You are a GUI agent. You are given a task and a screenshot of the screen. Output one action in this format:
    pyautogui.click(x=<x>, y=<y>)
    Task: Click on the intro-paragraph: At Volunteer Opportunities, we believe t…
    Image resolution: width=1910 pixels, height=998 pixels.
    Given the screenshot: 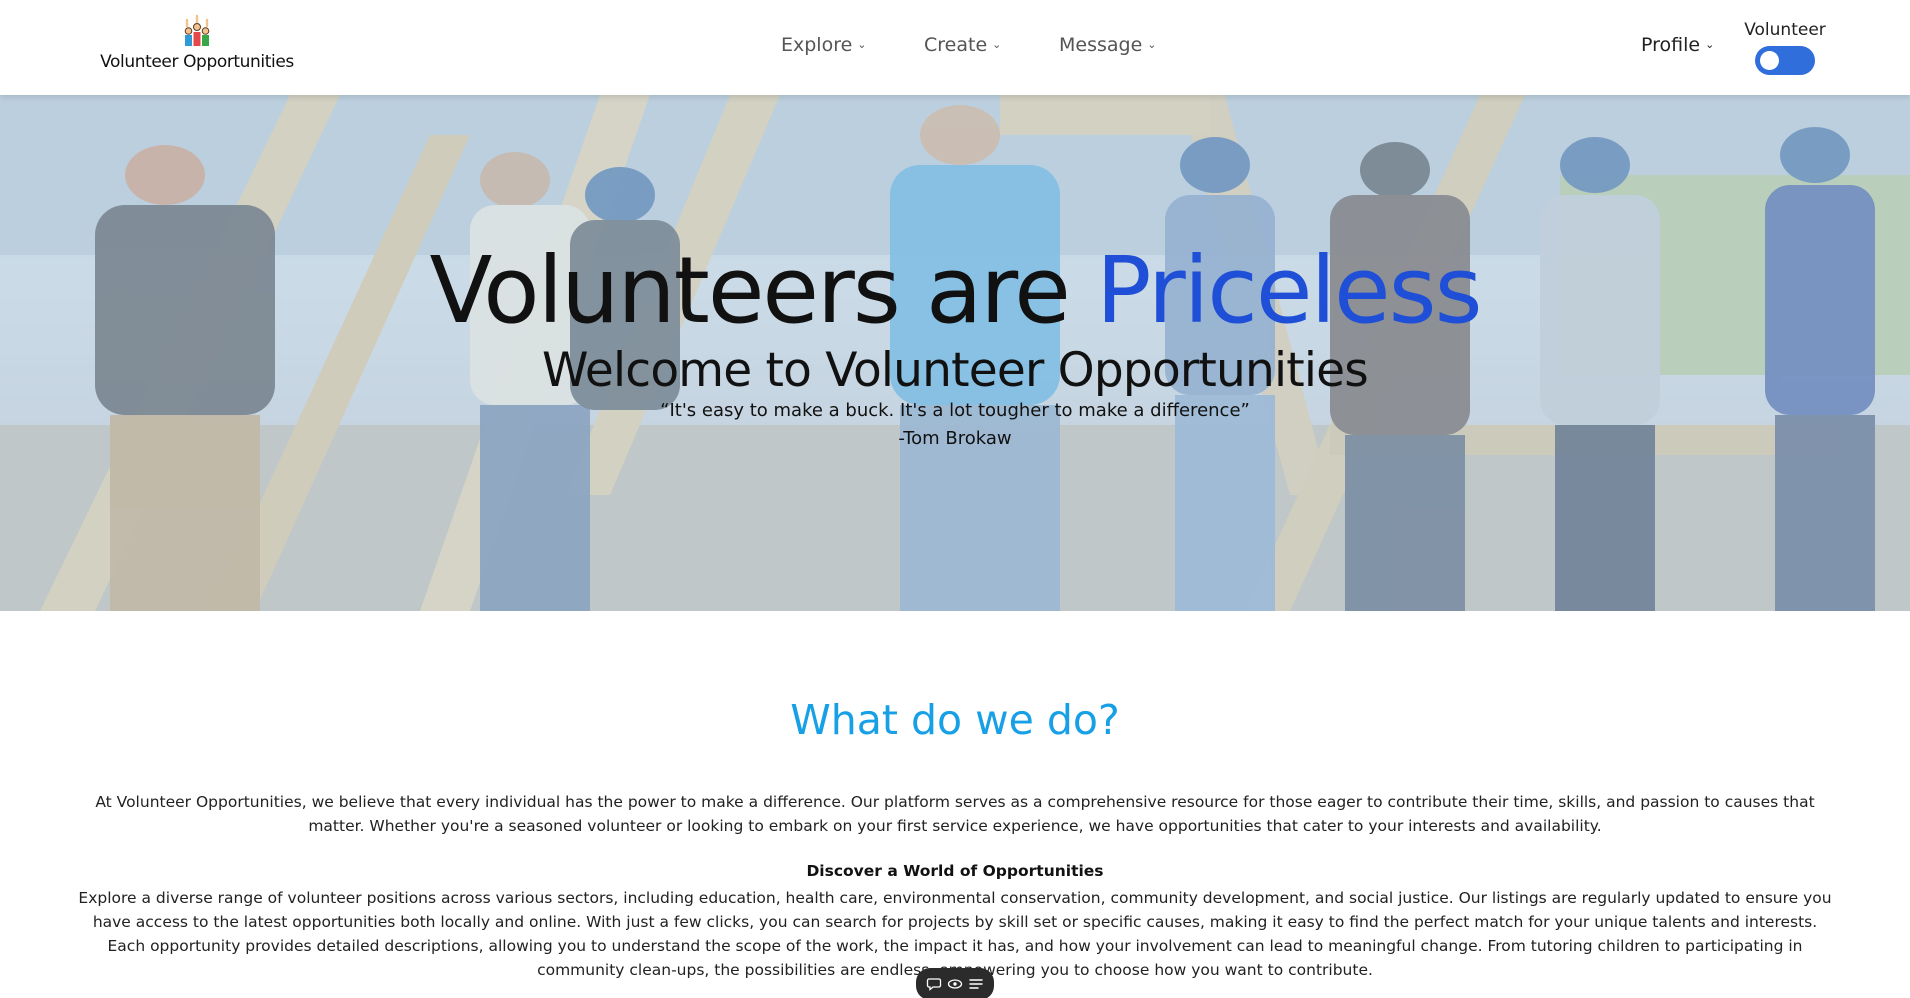 What is the action you would take?
    pyautogui.click(x=955, y=814)
    